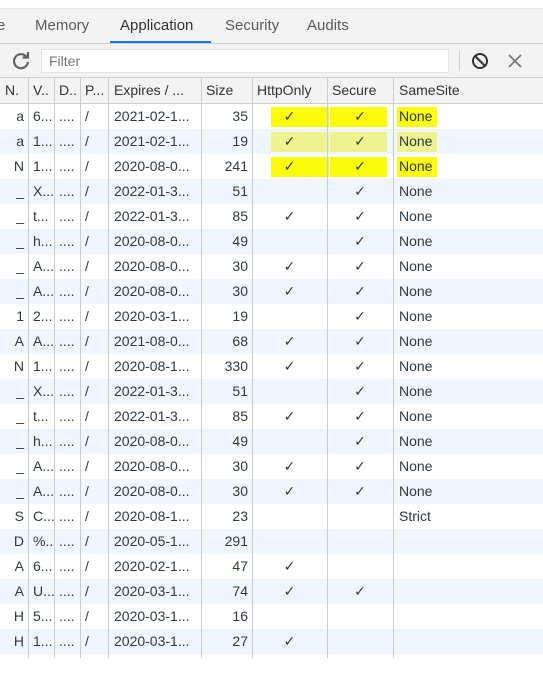  Describe the element at coordinates (19, 516) in the screenshot. I see `cell-name: S` at that location.